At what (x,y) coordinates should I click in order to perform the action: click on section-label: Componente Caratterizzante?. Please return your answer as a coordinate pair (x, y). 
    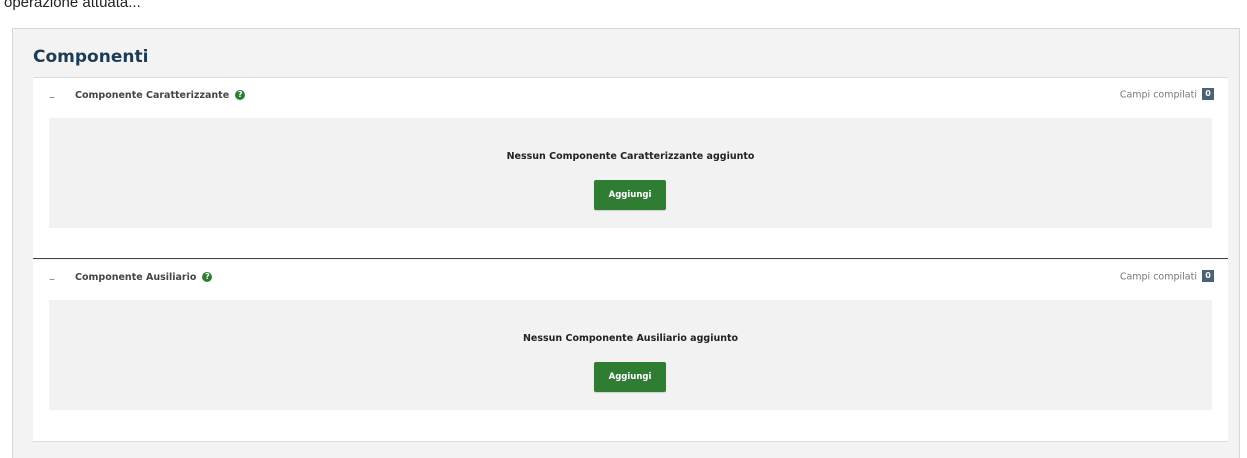
    Looking at the image, I should click on (160, 95).